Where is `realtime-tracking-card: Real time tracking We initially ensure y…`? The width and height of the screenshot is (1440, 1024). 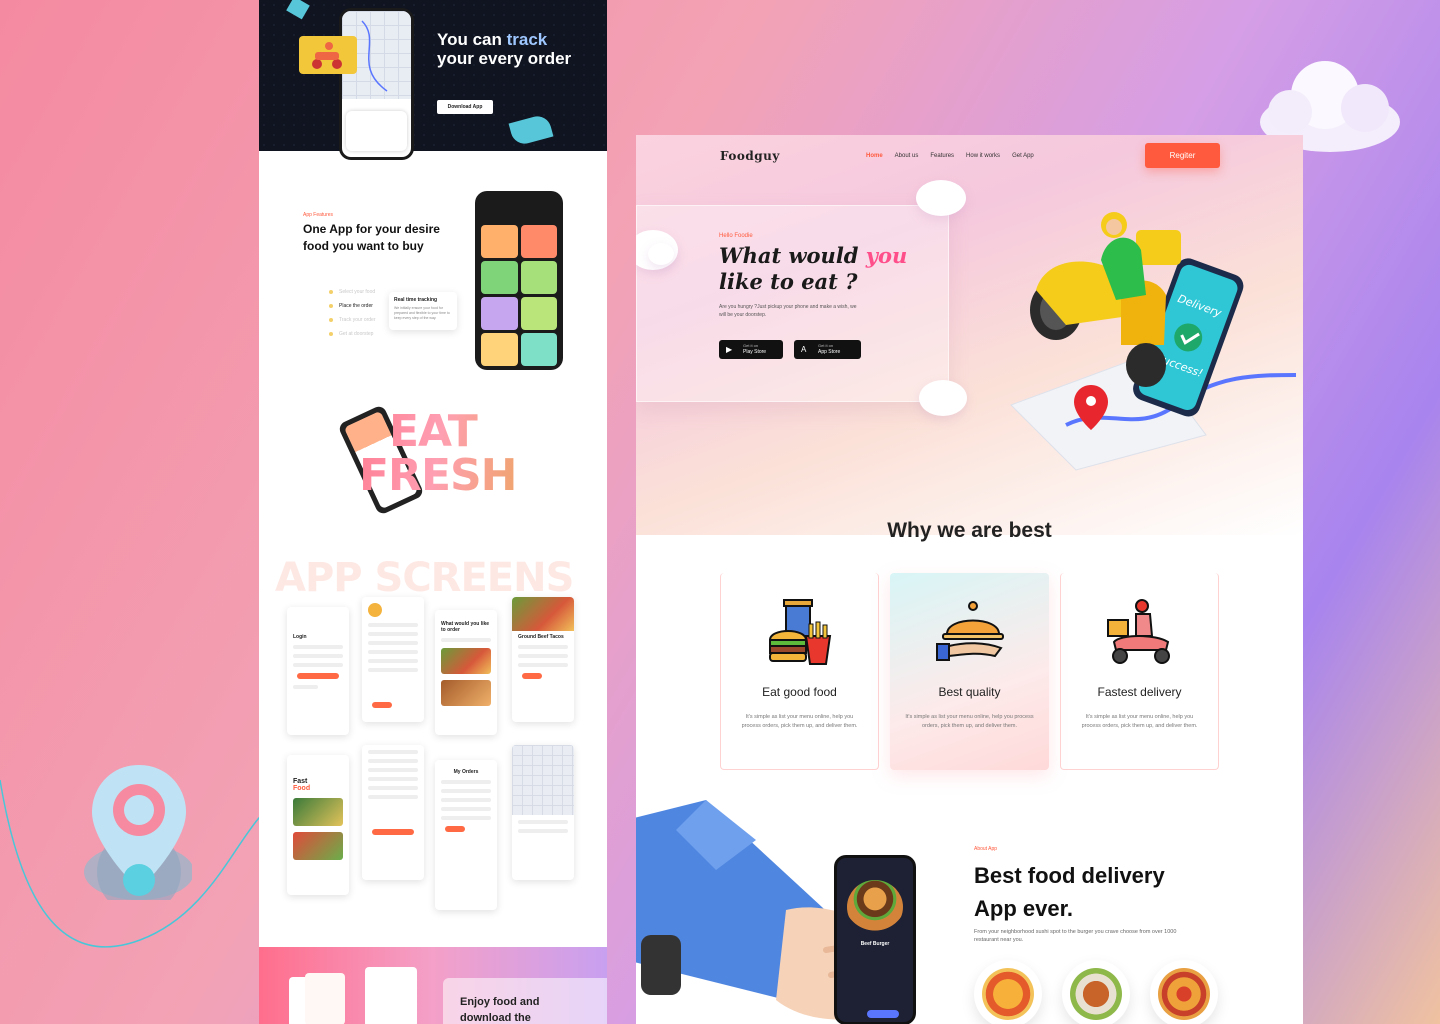 realtime-tracking-card: Real time tracking We initially ensure y… is located at coordinates (423, 311).